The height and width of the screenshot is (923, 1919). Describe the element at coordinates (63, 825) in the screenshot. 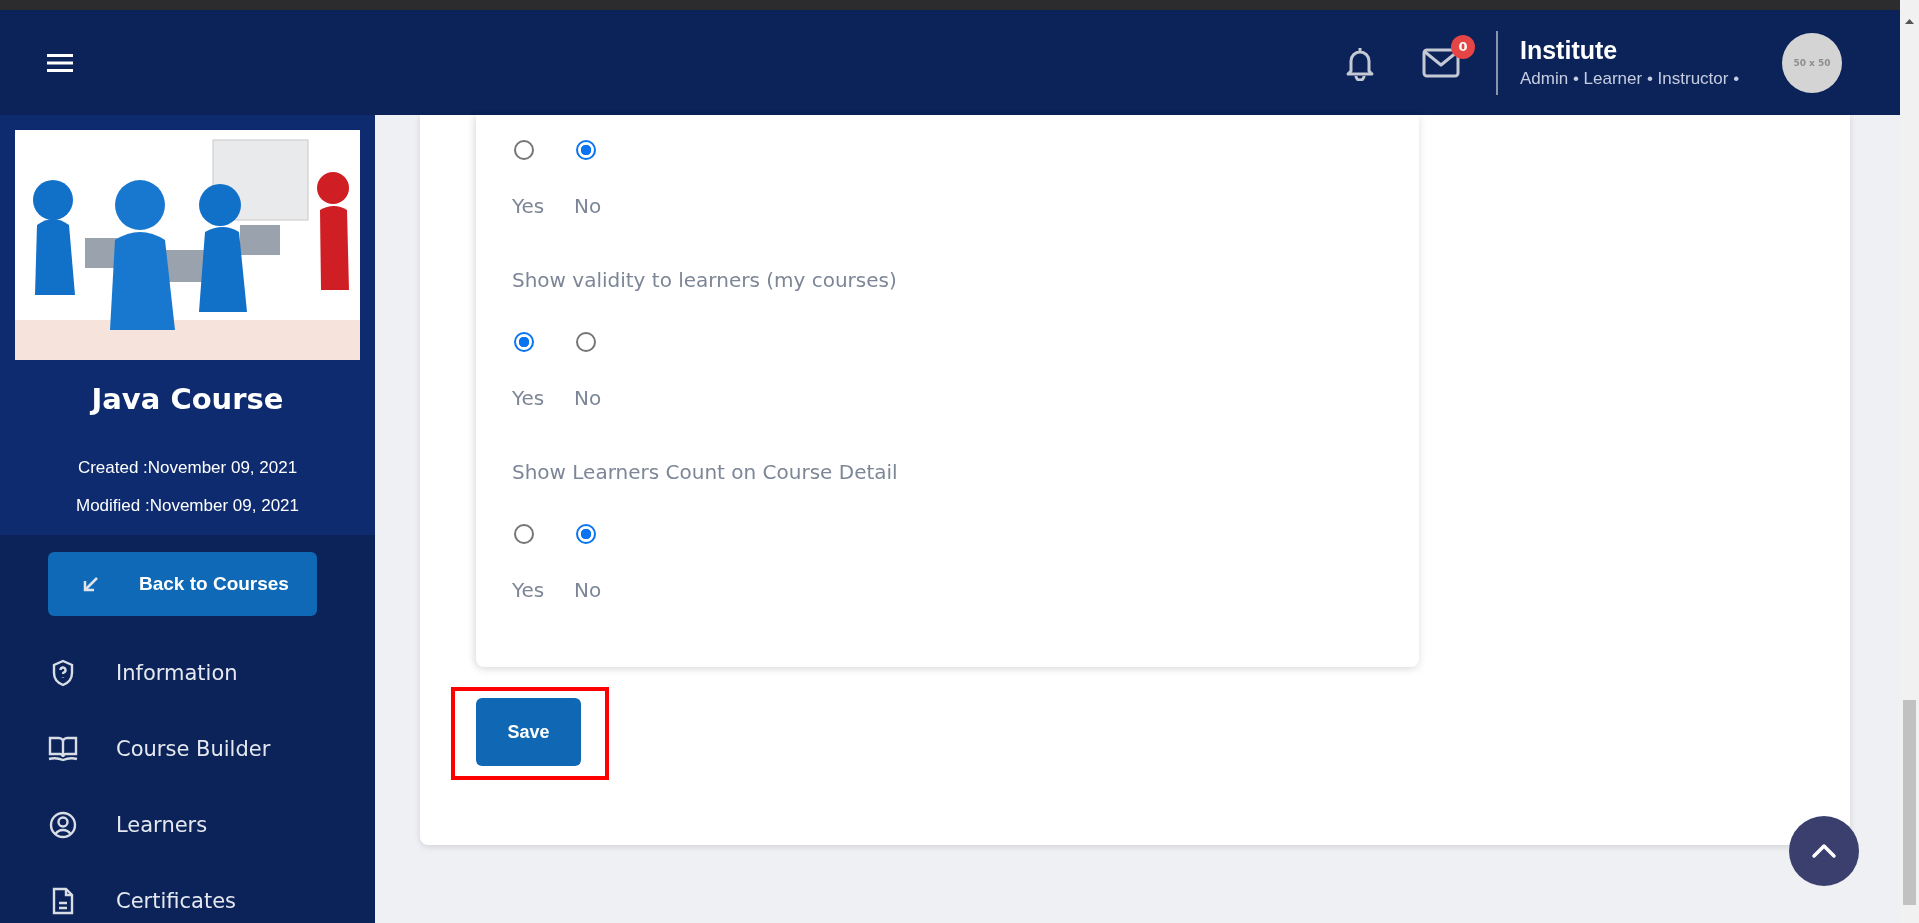

I see `user-icon` at that location.